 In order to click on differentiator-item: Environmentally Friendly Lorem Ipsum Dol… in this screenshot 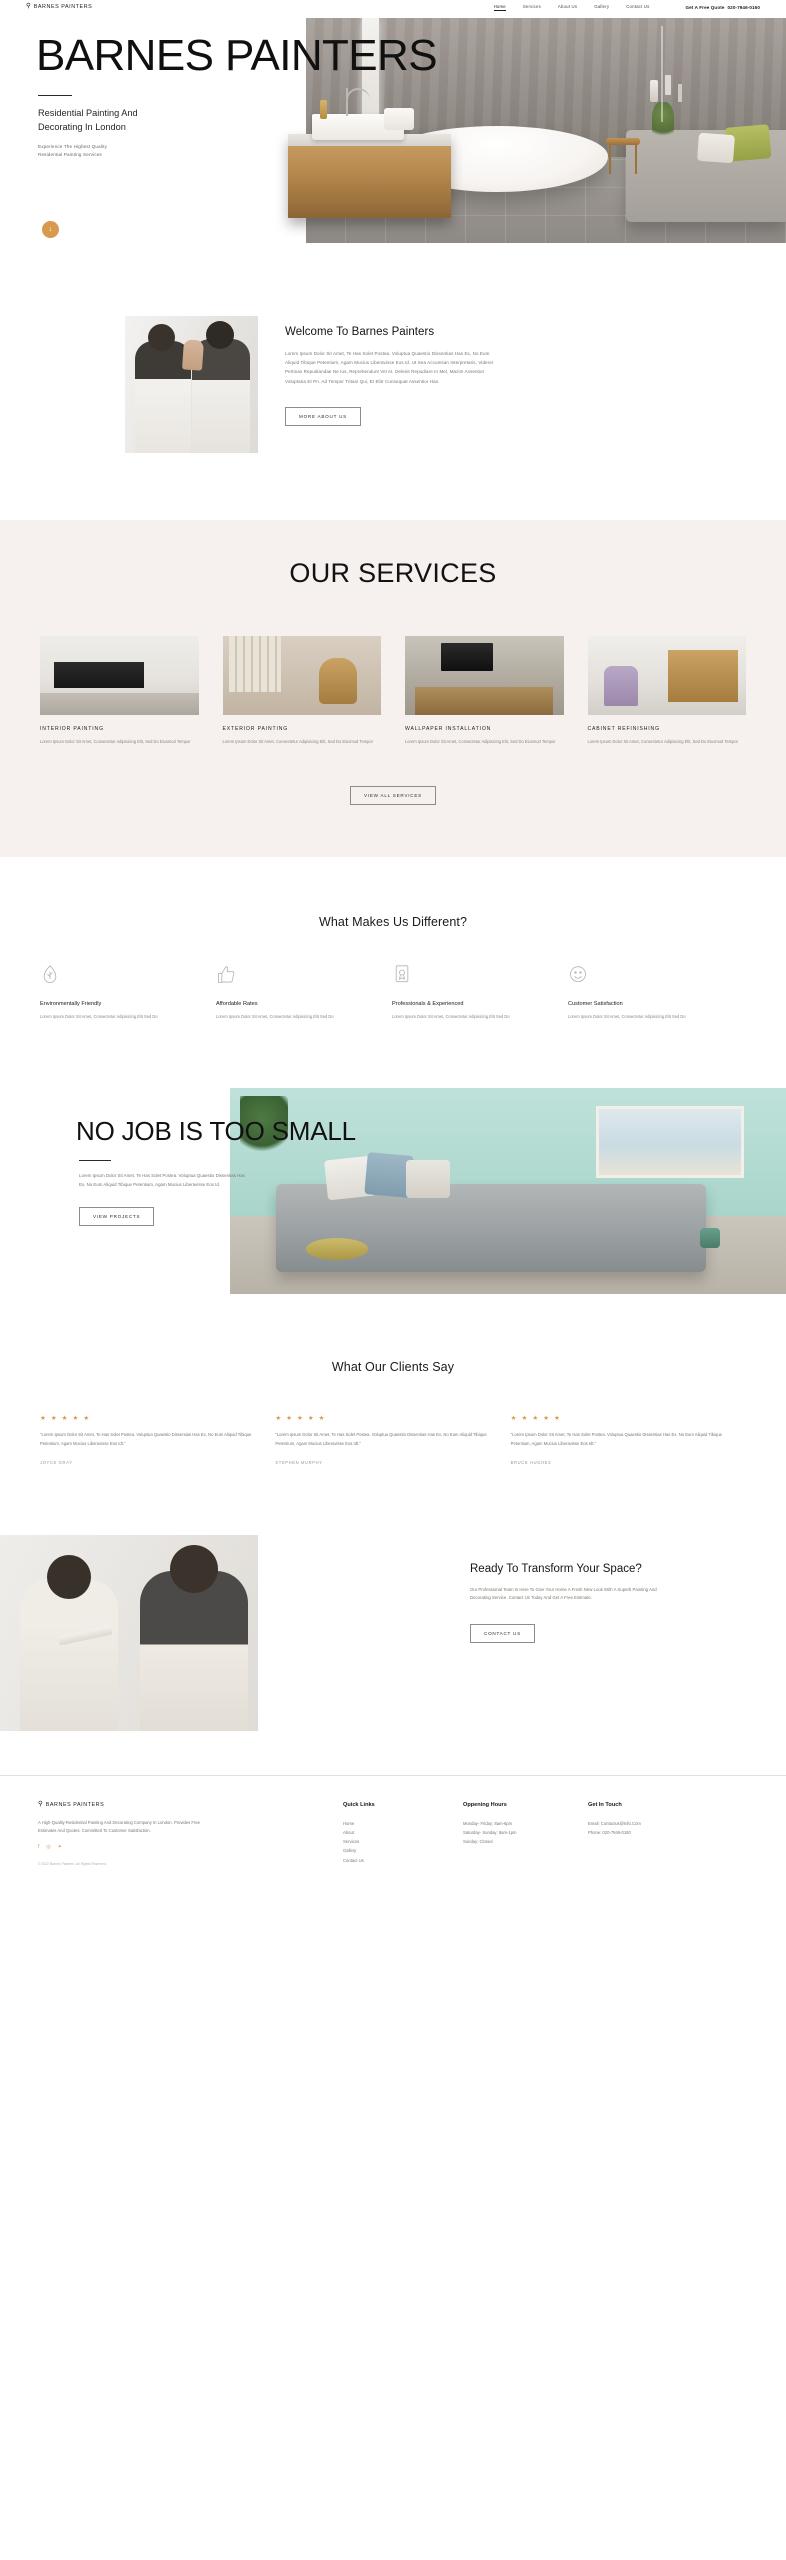, I will do `click(128, 992)`.